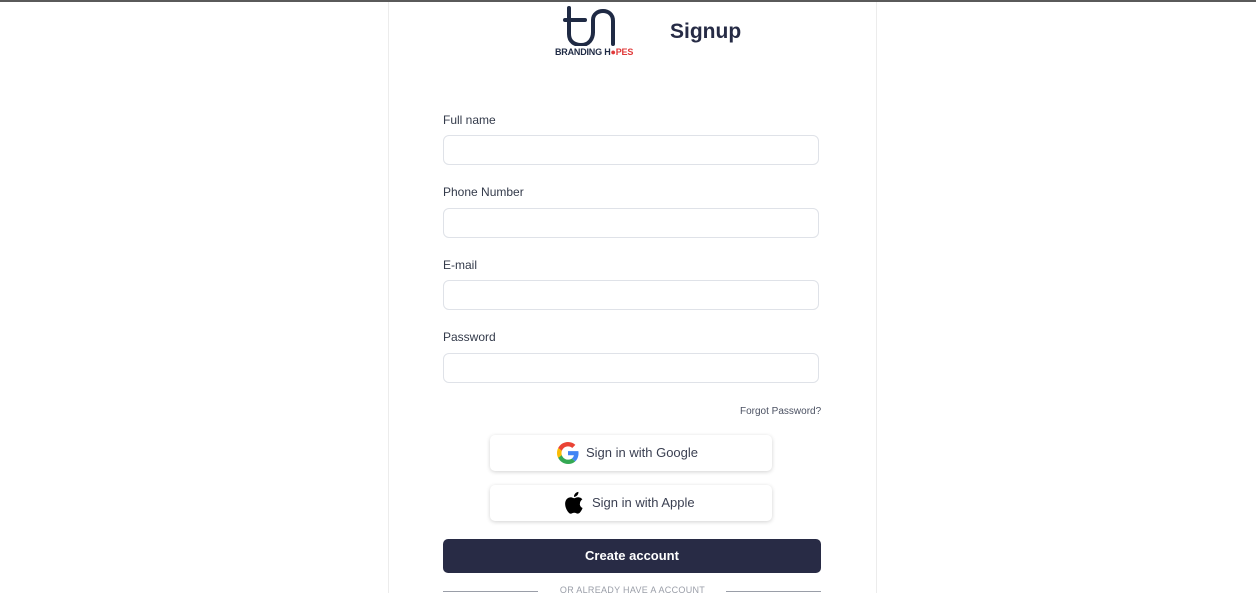 The image size is (1256, 595). I want to click on divider-right, so click(773, 591).